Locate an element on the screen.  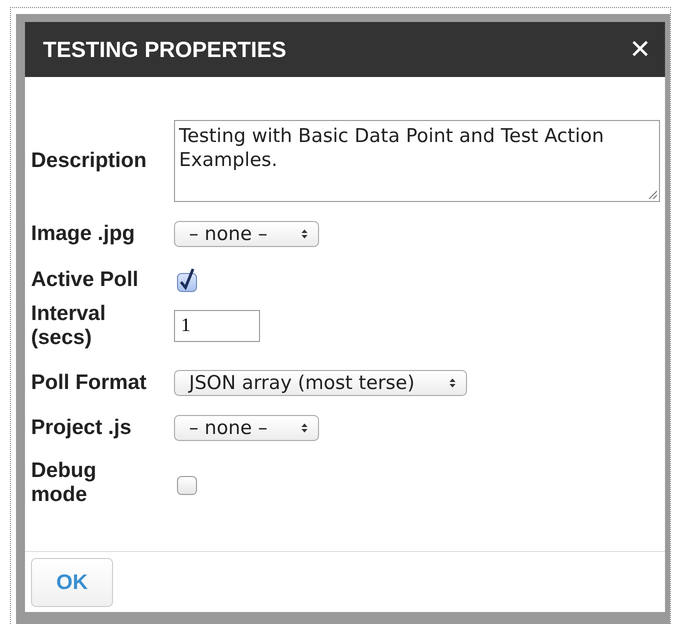
description-field: Testing with Basic Data Point and Test Action Examples. is located at coordinates (417, 161).